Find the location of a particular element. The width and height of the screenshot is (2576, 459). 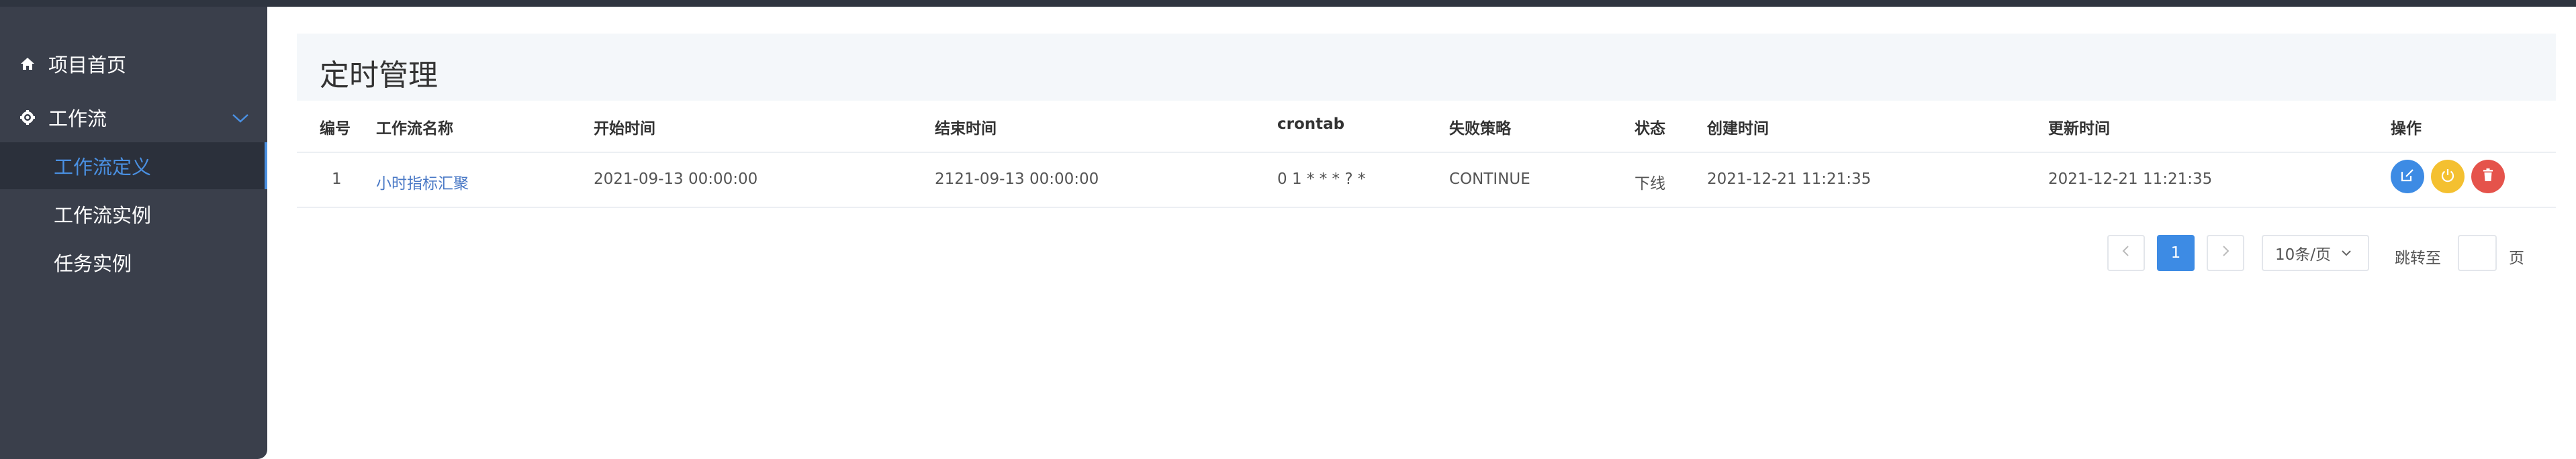

delete-button is located at coordinates (2488, 176).